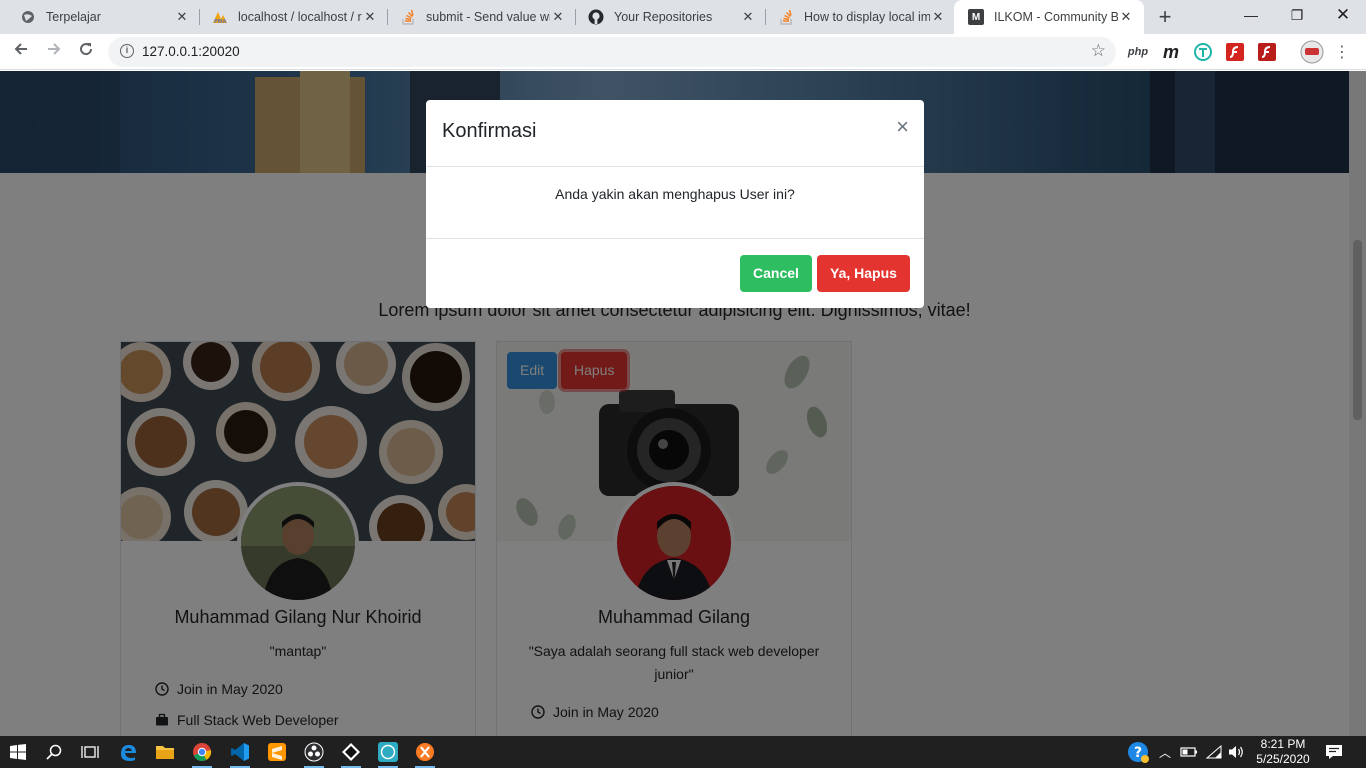  Describe the element at coordinates (1283, 759) in the screenshot. I see `clock-date: 5/25/2020` at that location.